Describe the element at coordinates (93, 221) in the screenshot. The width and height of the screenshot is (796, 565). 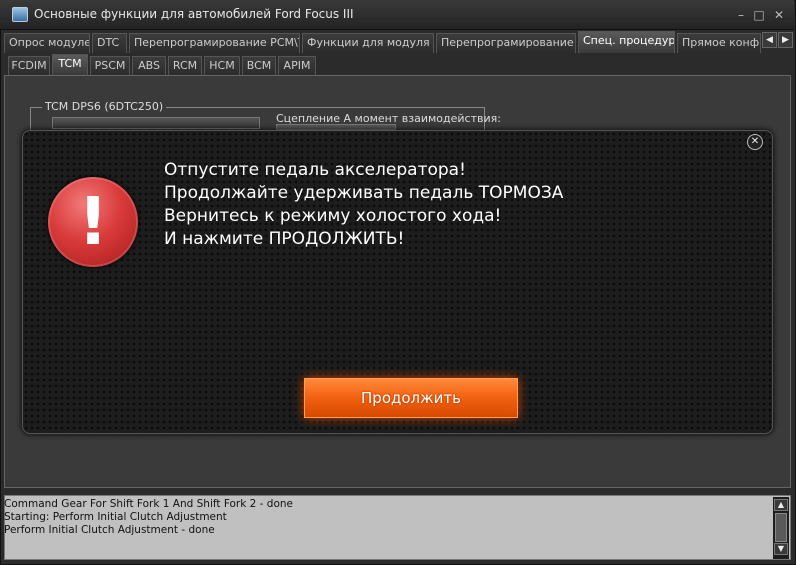
I see `exclamation-glyph: !` at that location.